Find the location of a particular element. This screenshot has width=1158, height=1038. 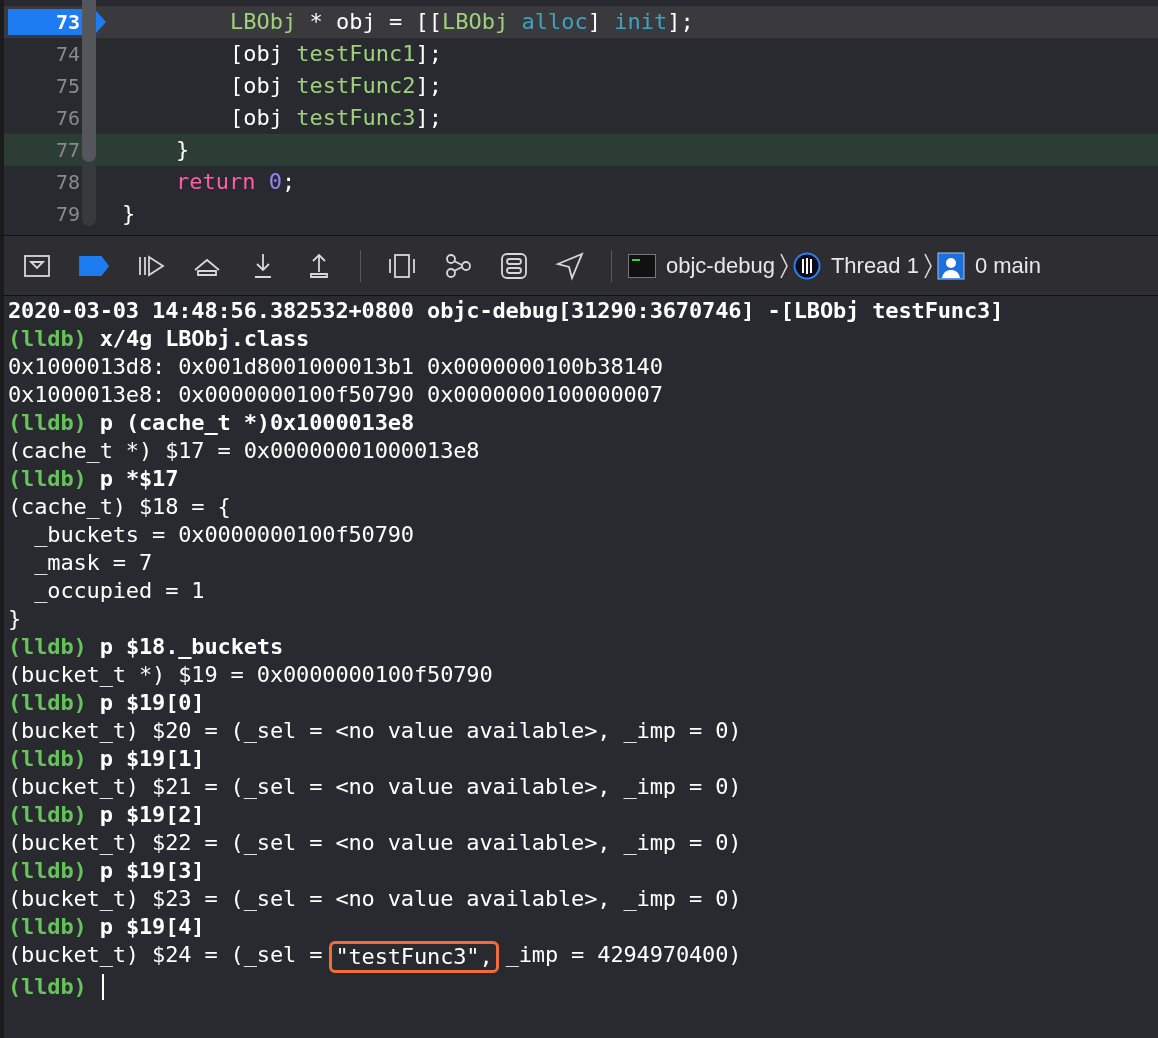

output-line: (bucket_t) $20 = (_sel = <no value available>, _imp = 0) is located at coordinates (375, 731).